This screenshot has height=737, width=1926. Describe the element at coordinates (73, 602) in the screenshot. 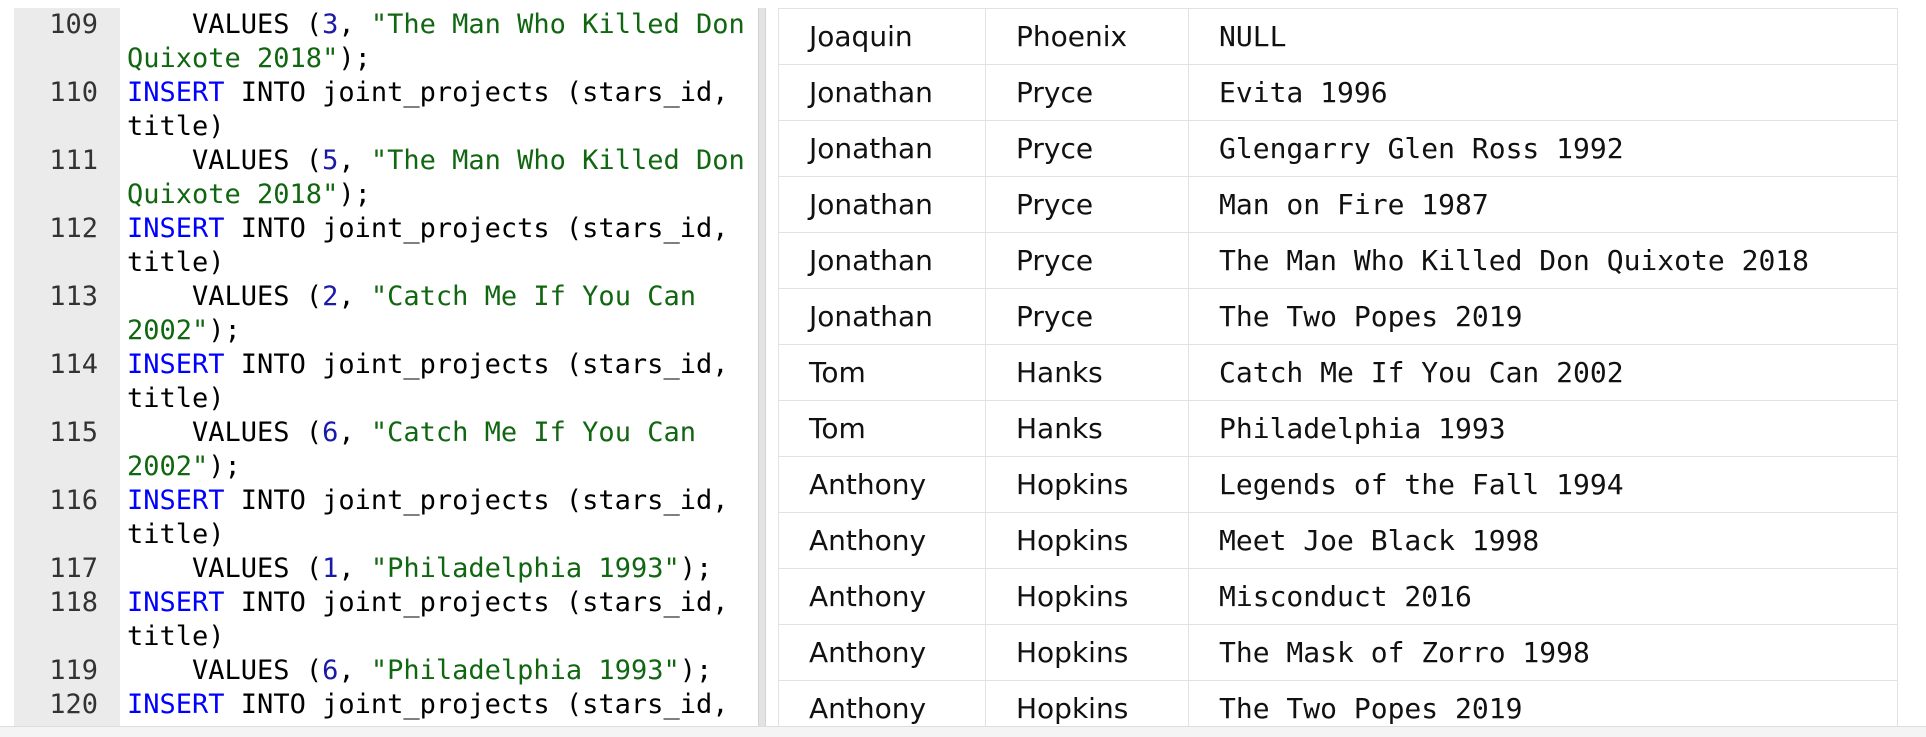

I see `line-number: 118` at that location.